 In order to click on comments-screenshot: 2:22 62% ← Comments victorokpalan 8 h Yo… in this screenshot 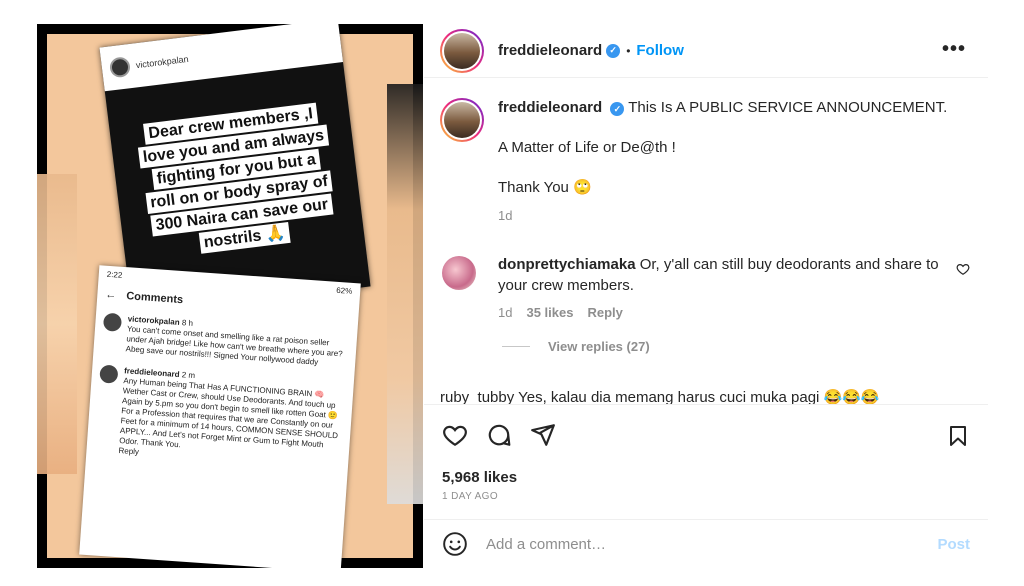, I will do `click(220, 416)`.